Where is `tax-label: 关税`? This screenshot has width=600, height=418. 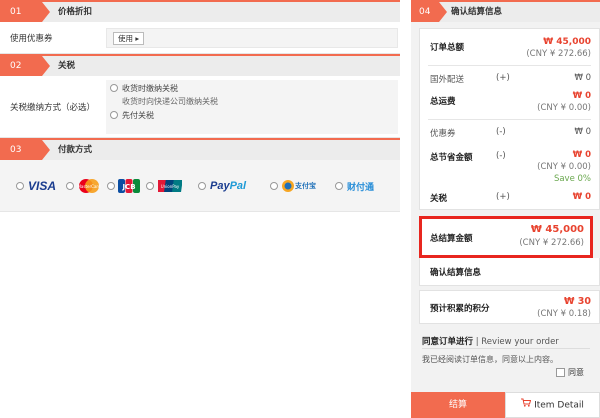
tax-label: 关税 is located at coordinates (439, 199).